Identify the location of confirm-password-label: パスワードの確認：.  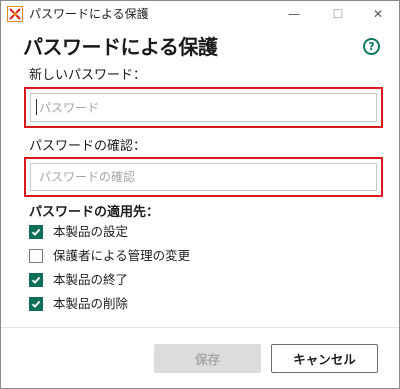
(88, 146).